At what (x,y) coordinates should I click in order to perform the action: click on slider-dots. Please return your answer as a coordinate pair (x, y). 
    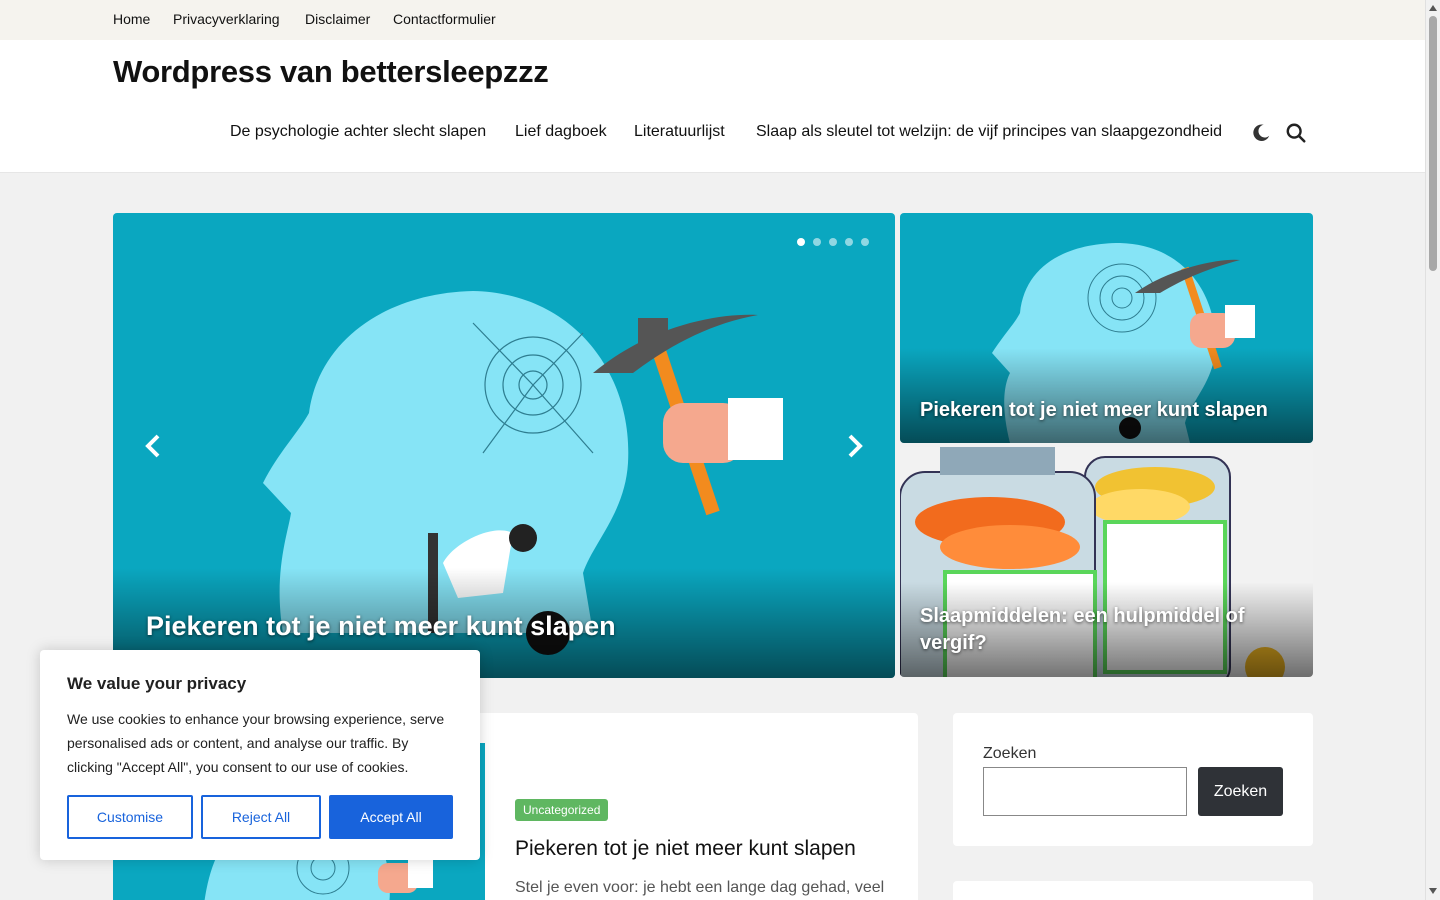
    Looking at the image, I should click on (837, 242).